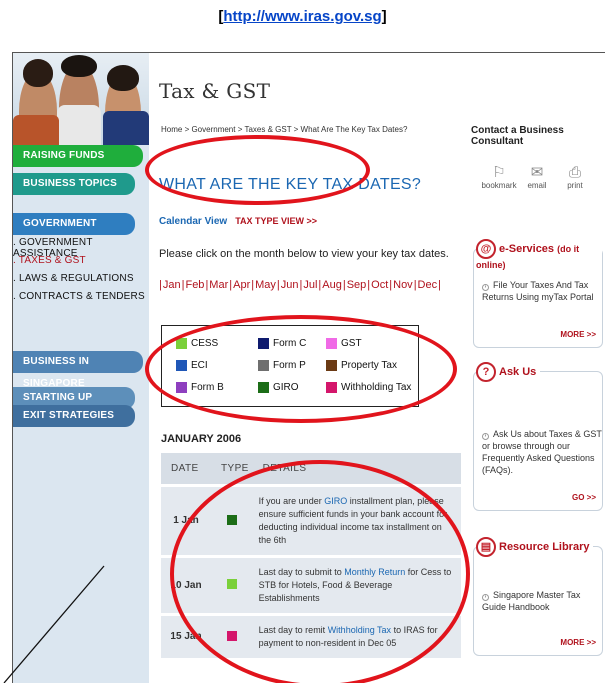  What do you see at coordinates (486, 372) in the screenshot?
I see `question-icon: ?` at bounding box center [486, 372].